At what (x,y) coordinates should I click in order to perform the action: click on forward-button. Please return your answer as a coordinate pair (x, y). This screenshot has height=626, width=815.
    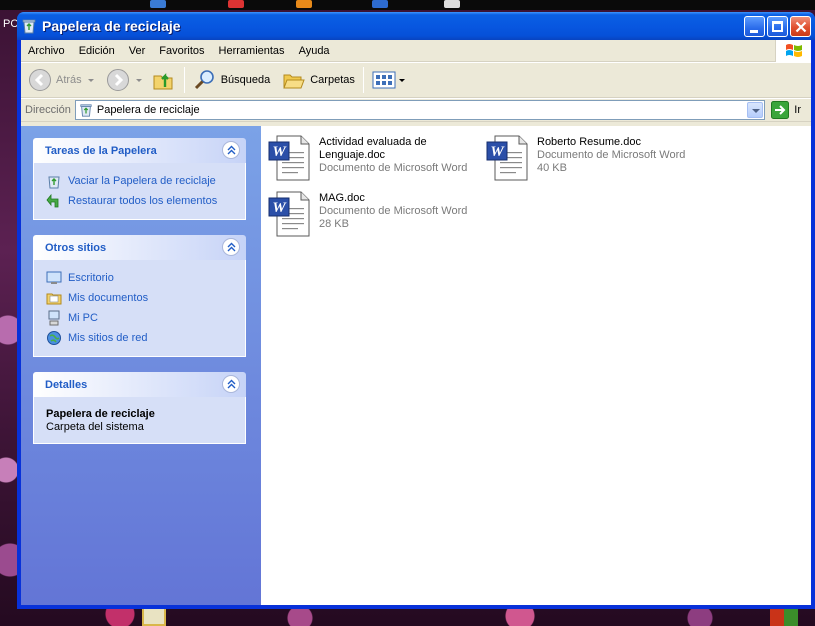
    Looking at the image, I should click on (124, 80).